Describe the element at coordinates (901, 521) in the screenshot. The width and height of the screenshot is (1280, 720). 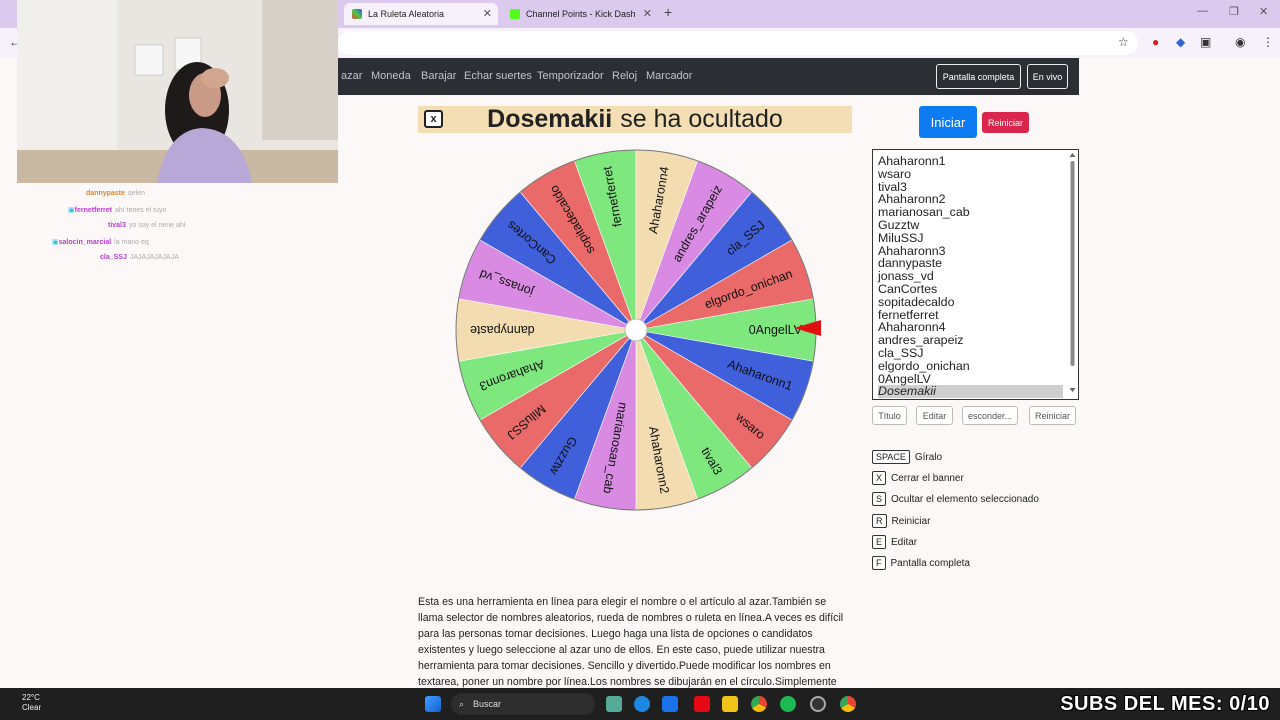
I see `shortcut-r: R Reiniciar` at that location.